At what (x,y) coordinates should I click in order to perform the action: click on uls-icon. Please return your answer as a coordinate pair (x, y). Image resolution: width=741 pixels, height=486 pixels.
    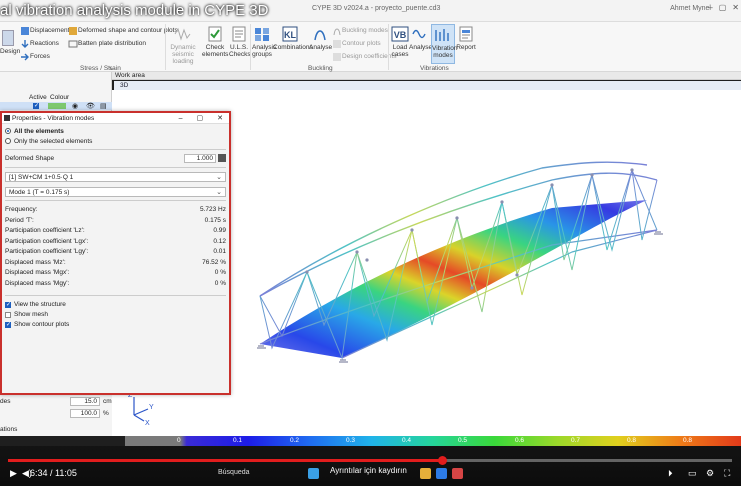
    Looking at the image, I should click on (239, 34).